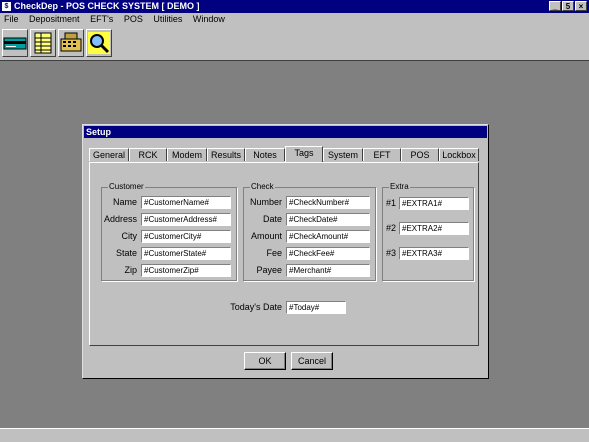 The width and height of the screenshot is (589, 442). I want to click on ok-button: OK, so click(265, 361).